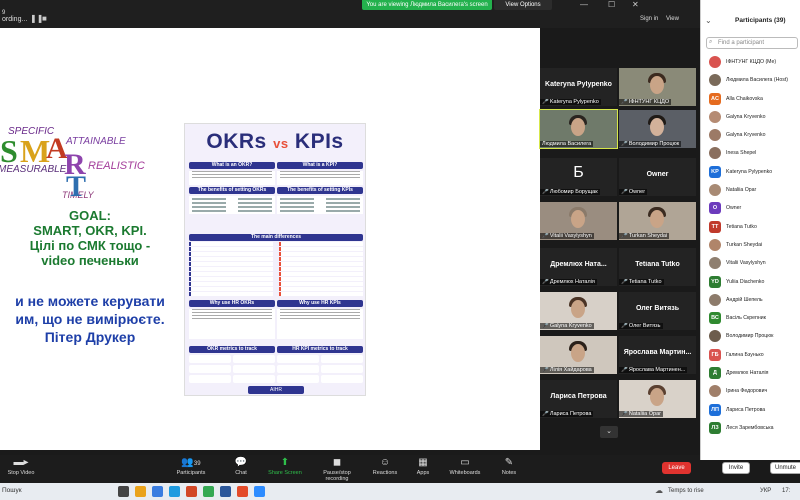  What do you see at coordinates (649, 19) in the screenshot?
I see `sign-in-link: Sign in` at bounding box center [649, 19].